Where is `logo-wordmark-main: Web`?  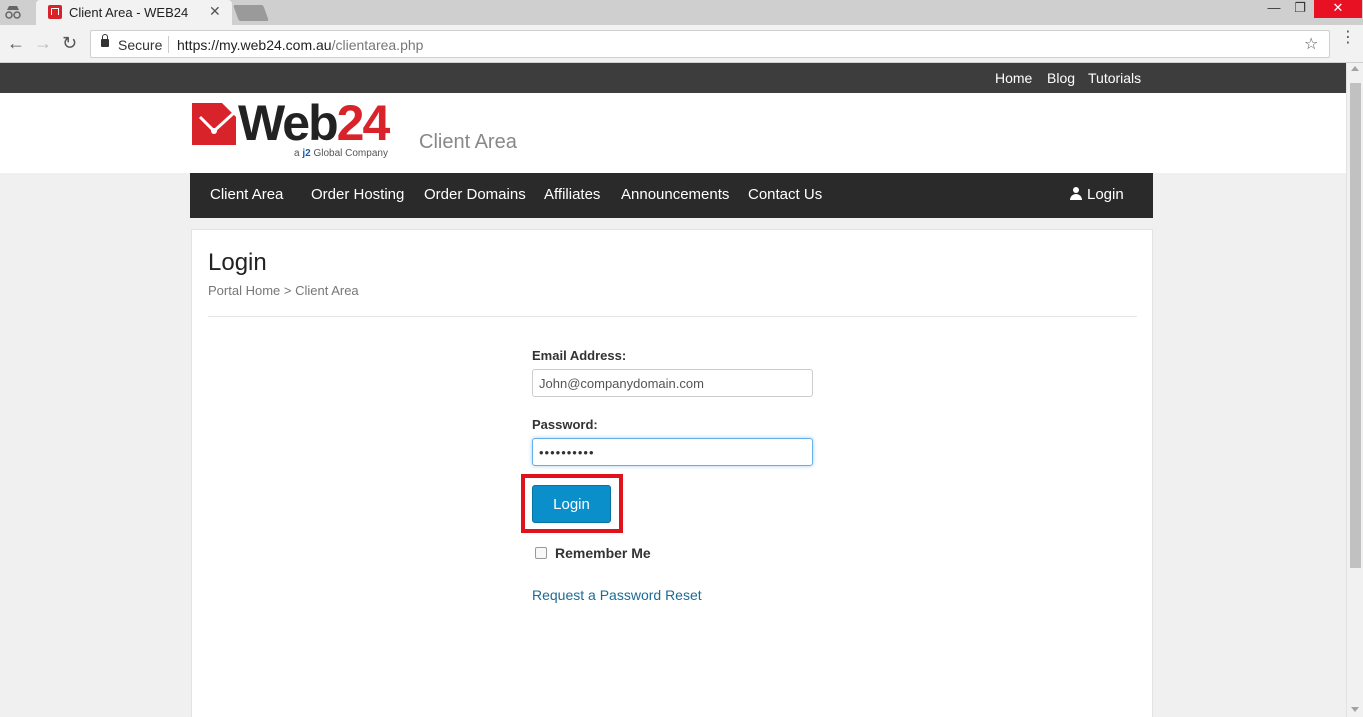 logo-wordmark-main: Web is located at coordinates (288, 123).